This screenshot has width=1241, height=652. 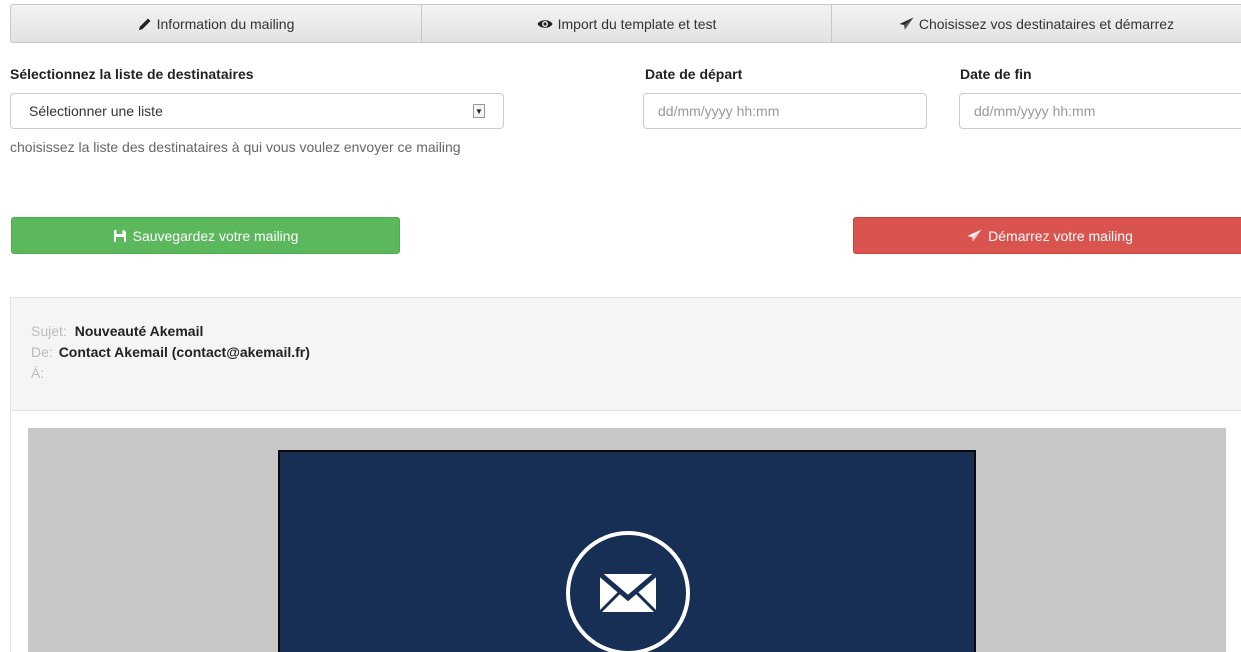 What do you see at coordinates (38, 373) in the screenshot?
I see `email-to-key: À:` at bounding box center [38, 373].